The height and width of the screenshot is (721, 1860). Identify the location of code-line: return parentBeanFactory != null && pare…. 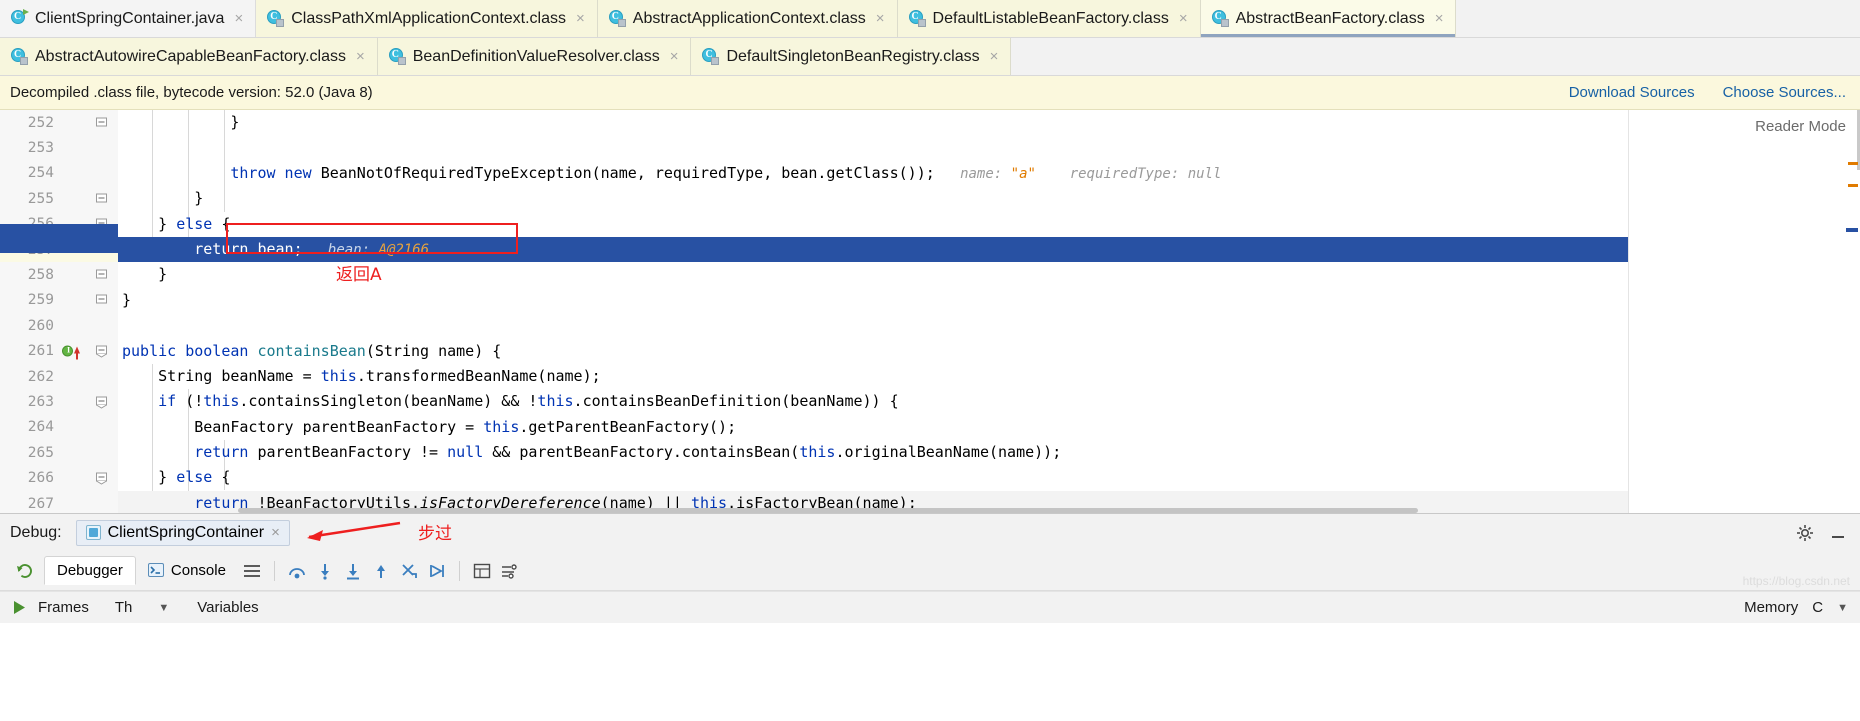
(989, 452).